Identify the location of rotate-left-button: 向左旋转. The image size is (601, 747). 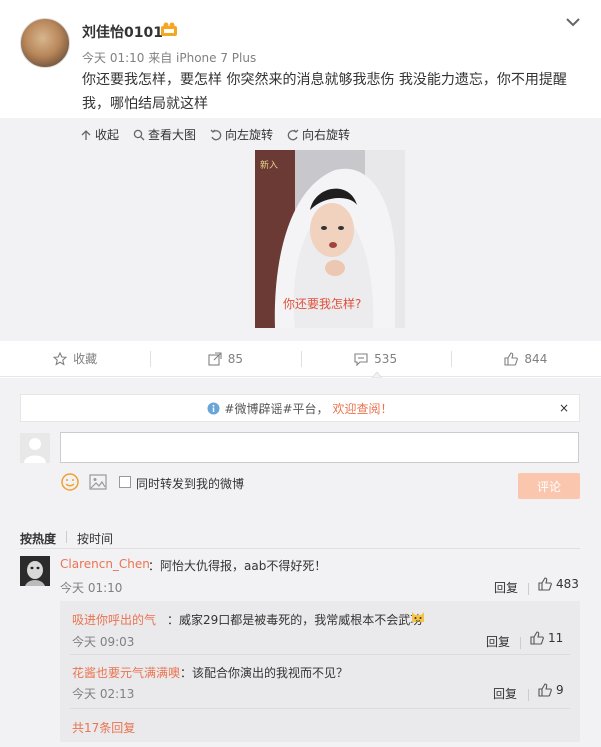
(241, 134).